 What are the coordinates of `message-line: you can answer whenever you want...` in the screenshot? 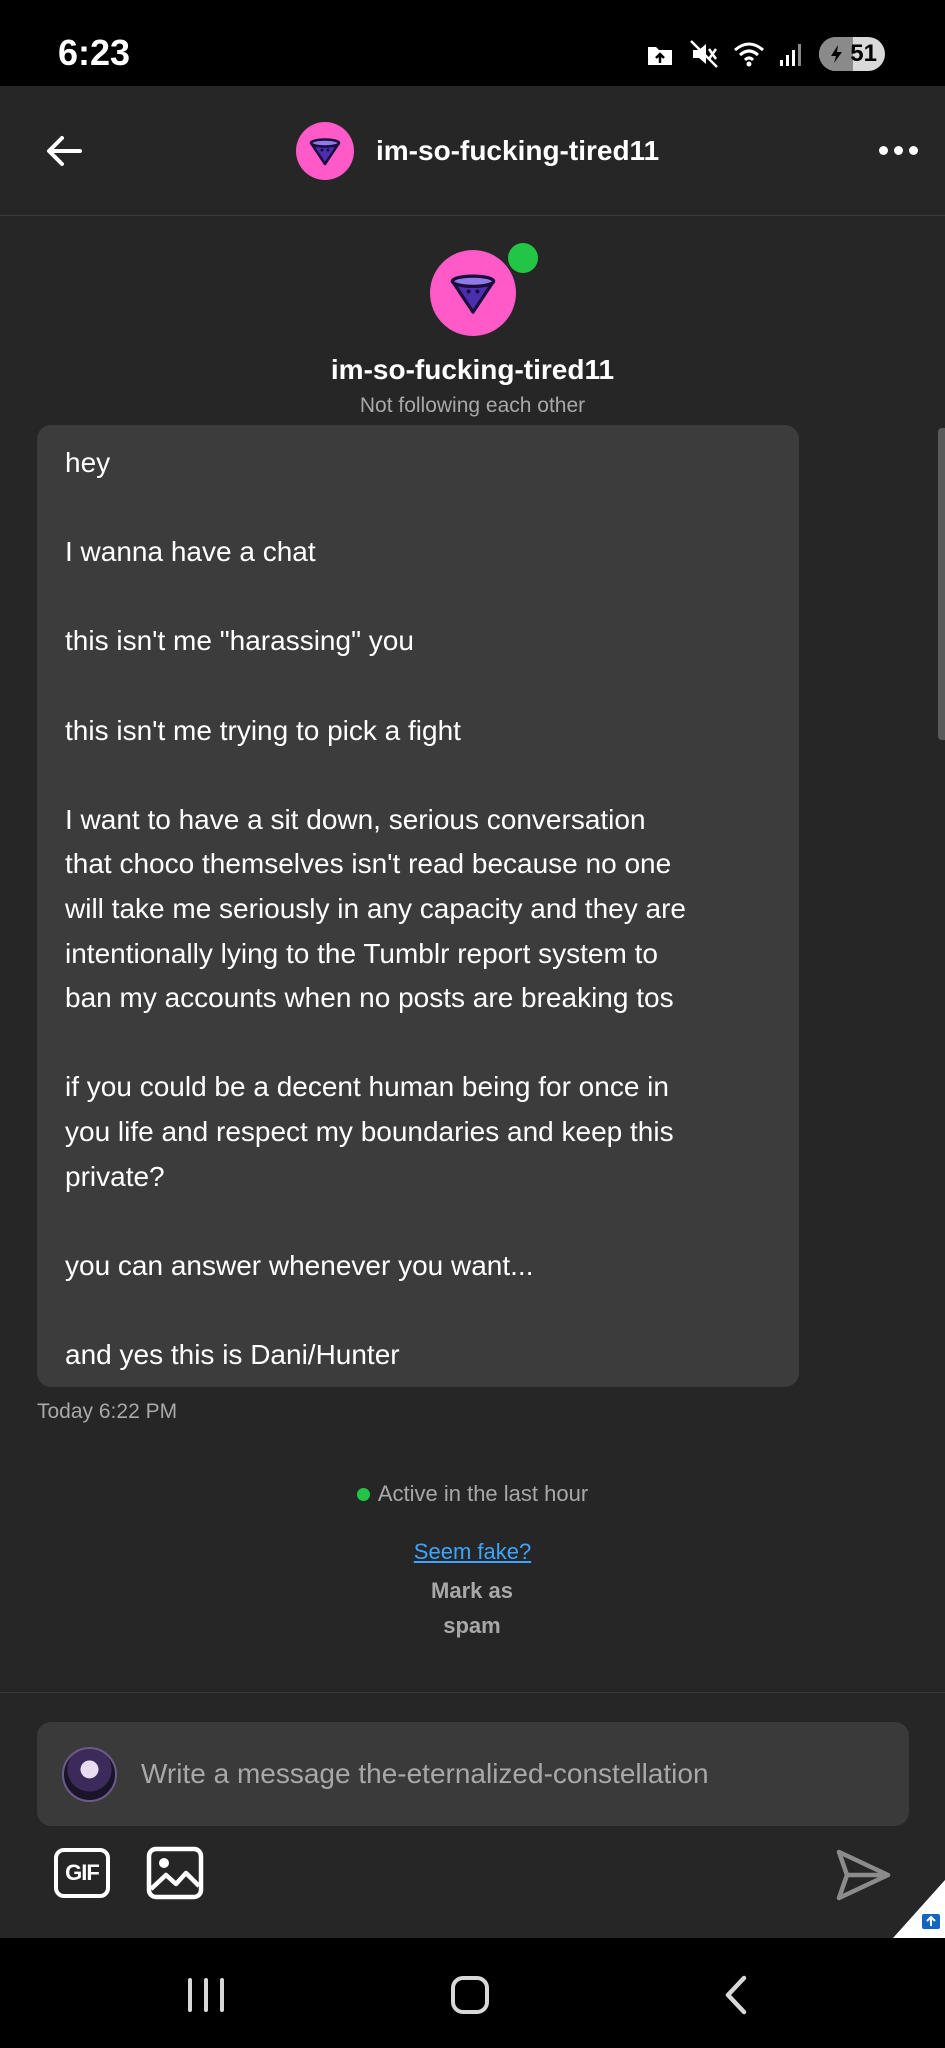 It's located at (299, 1265).